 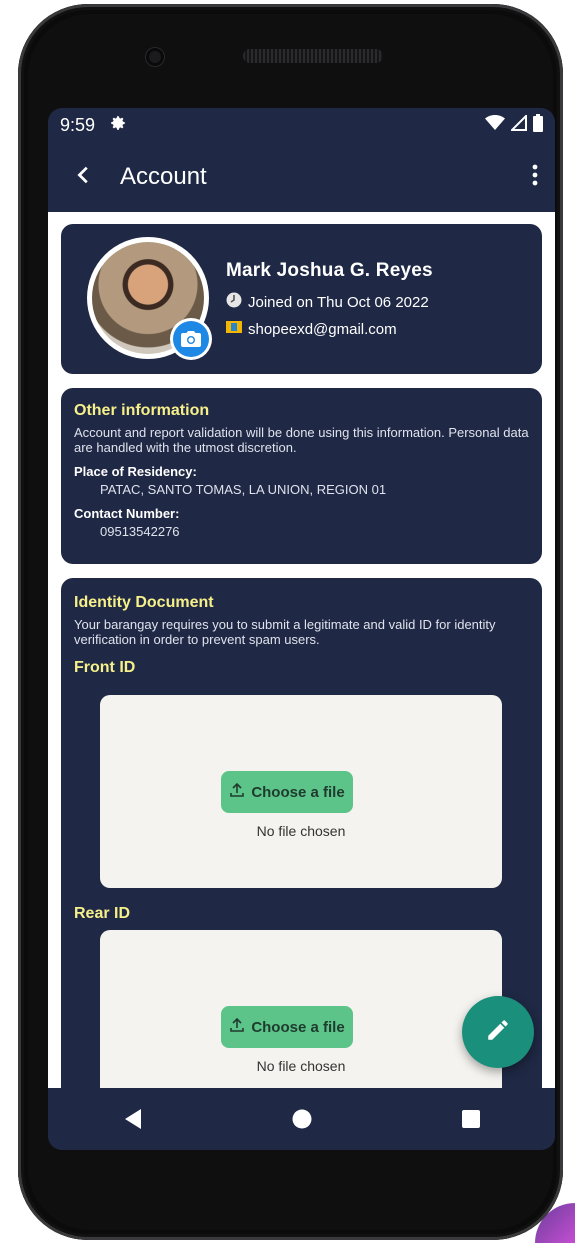 I want to click on edit-fab, so click(x=498, y=1032).